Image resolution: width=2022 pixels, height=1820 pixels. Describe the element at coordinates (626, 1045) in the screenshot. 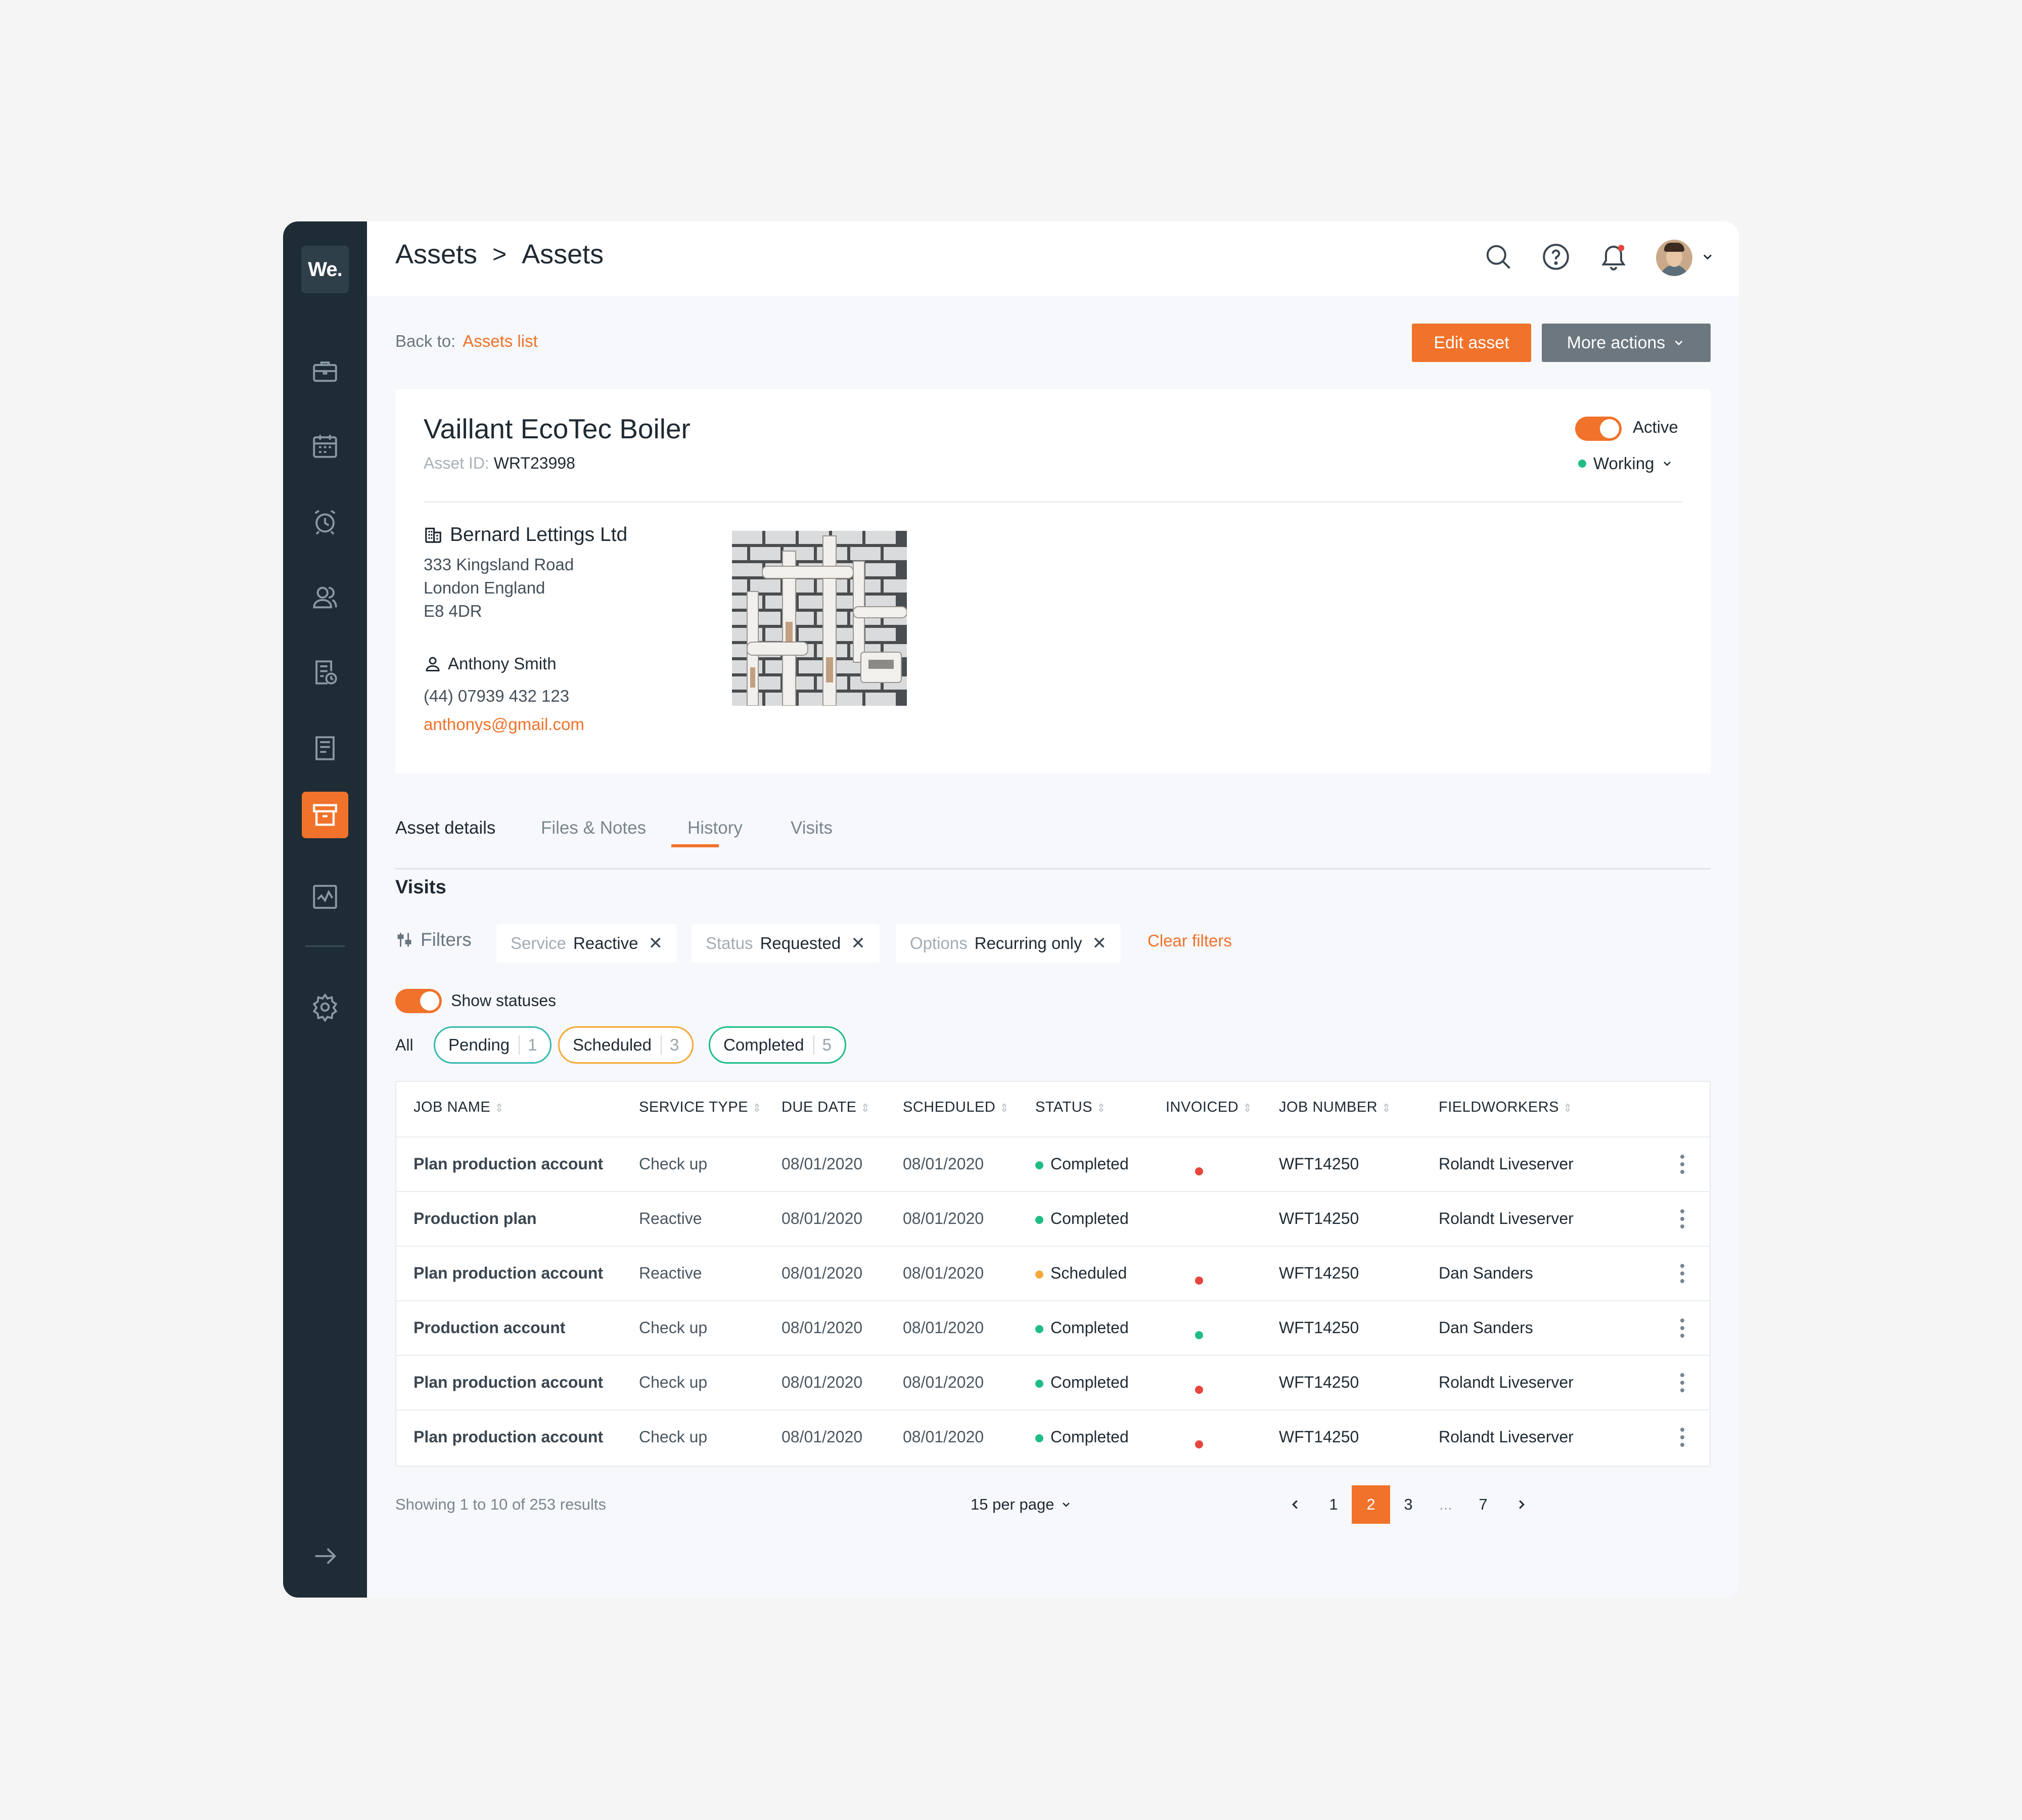

I see `status-pill-scheduled: Scheduled 3` at that location.